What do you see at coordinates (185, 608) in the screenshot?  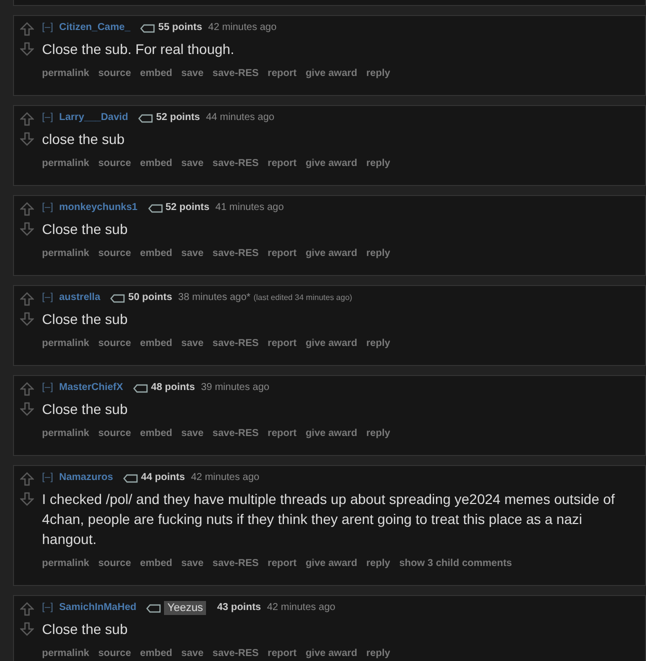 I see `user-flair: Yeezus` at bounding box center [185, 608].